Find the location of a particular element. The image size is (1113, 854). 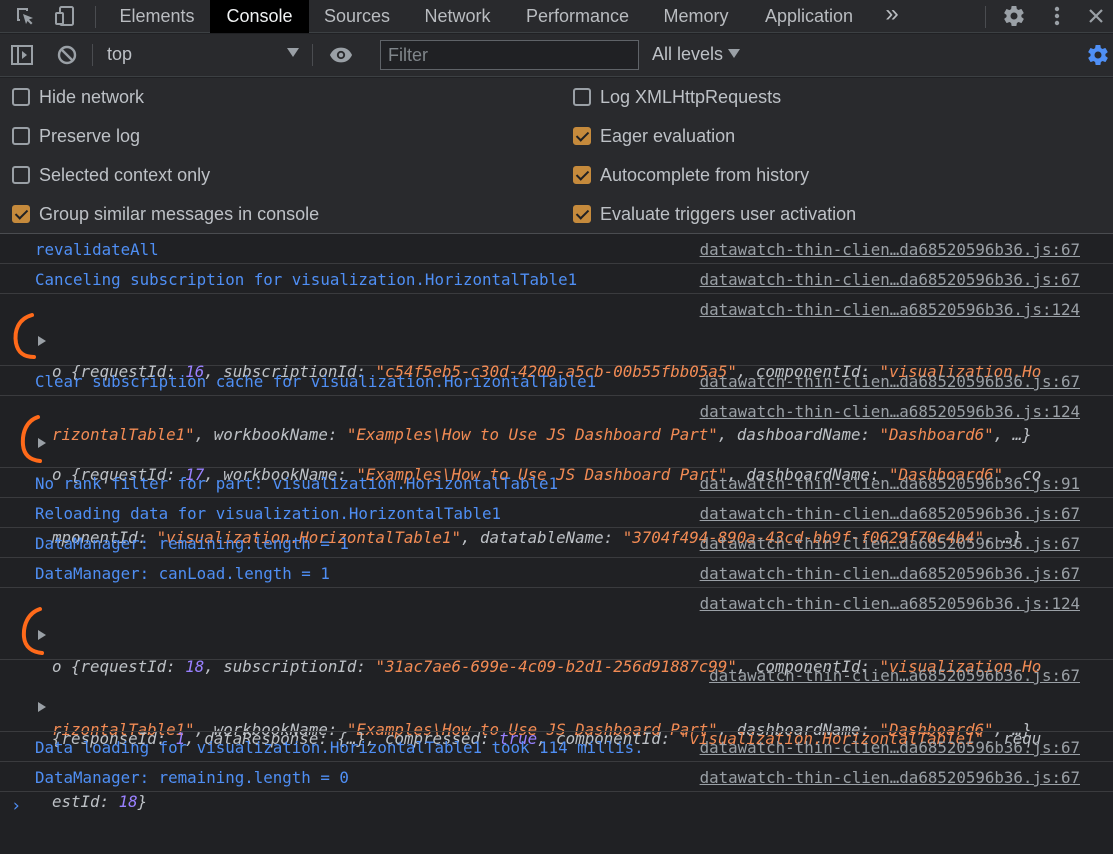

setting-label: Group similar messages in console is located at coordinates (179, 213).